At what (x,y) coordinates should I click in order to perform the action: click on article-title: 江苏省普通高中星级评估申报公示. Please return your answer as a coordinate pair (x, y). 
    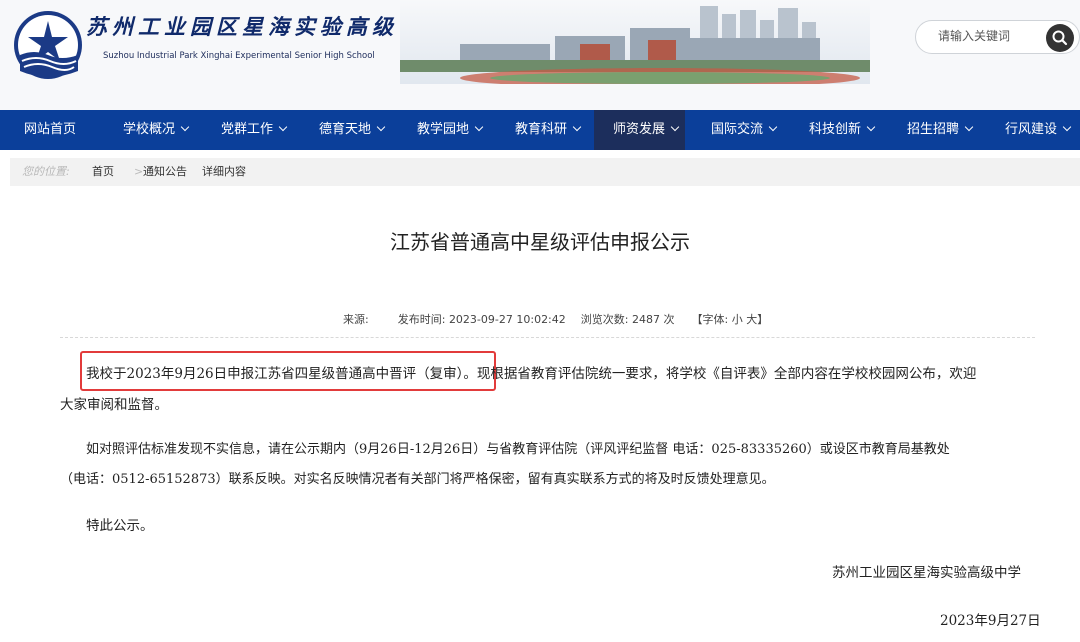
    Looking at the image, I should click on (540, 242).